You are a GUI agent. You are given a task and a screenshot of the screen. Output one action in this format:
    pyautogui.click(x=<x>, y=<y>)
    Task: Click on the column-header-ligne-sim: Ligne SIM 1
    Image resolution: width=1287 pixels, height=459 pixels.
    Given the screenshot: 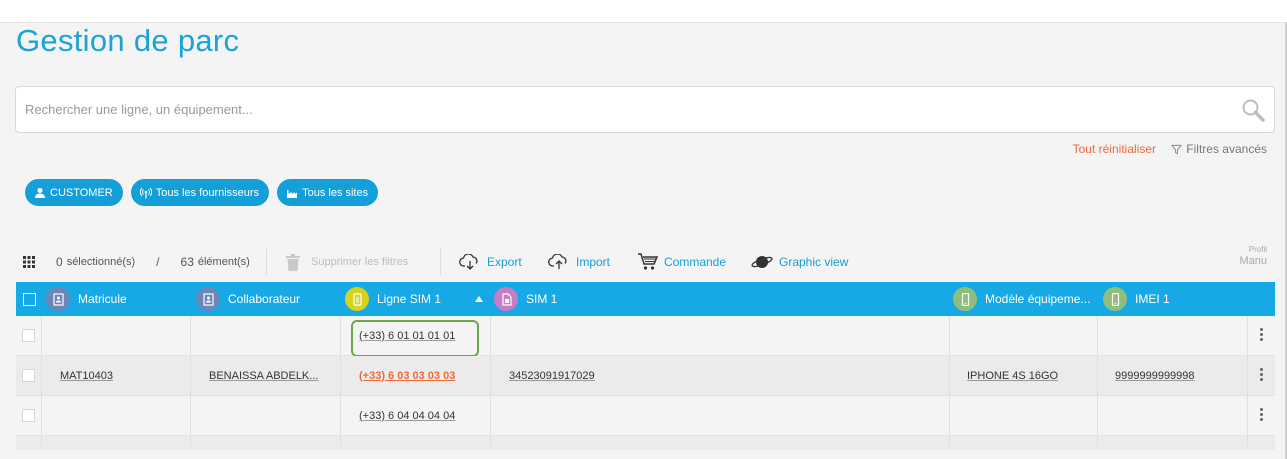 What is the action you would take?
    pyautogui.click(x=414, y=299)
    